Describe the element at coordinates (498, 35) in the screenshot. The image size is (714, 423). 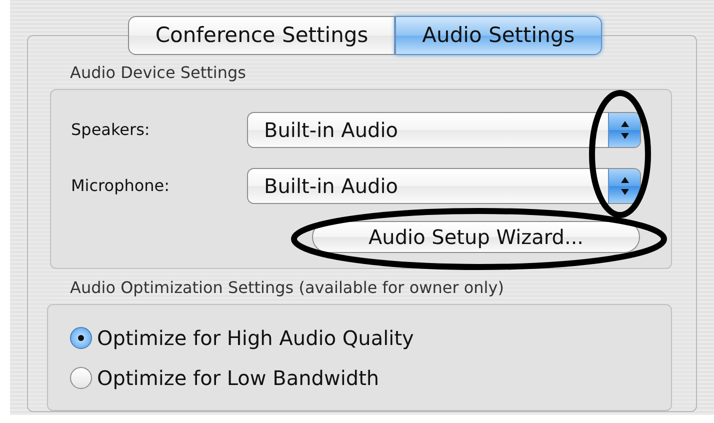
I see `tab: Audio Settings` at that location.